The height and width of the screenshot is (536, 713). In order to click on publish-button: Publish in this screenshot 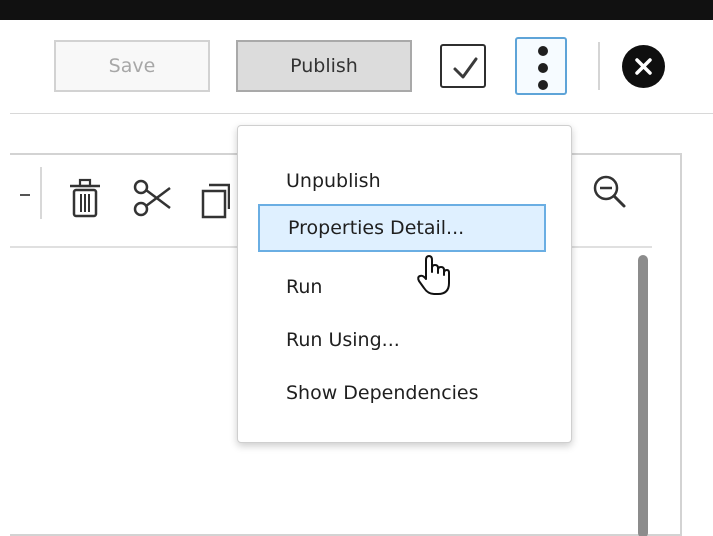, I will do `click(324, 66)`.